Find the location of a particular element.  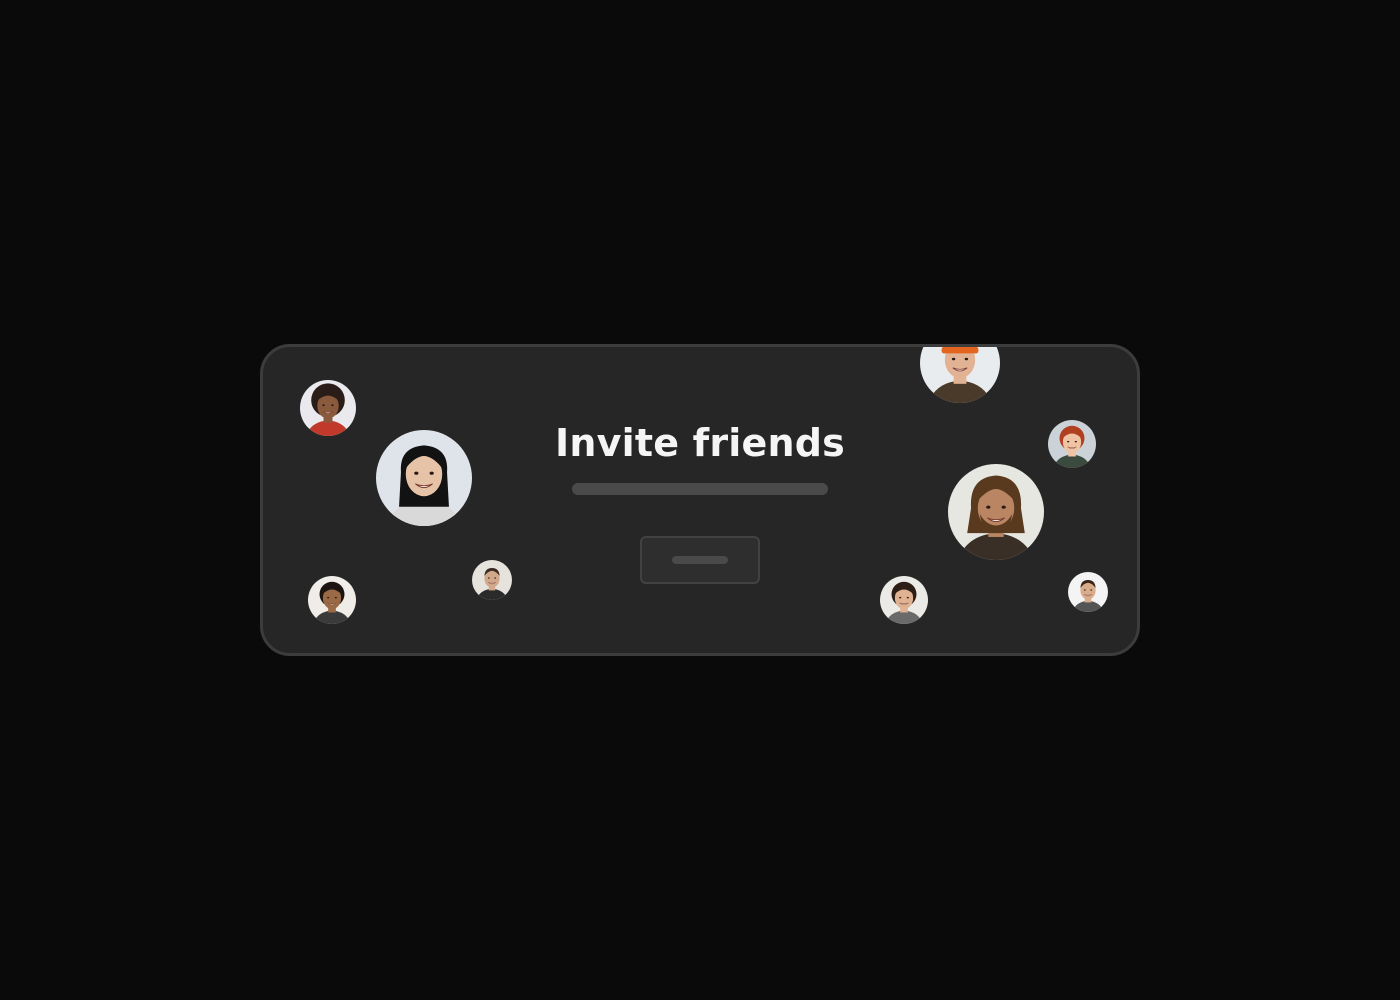

invite-button is located at coordinates (700, 560).